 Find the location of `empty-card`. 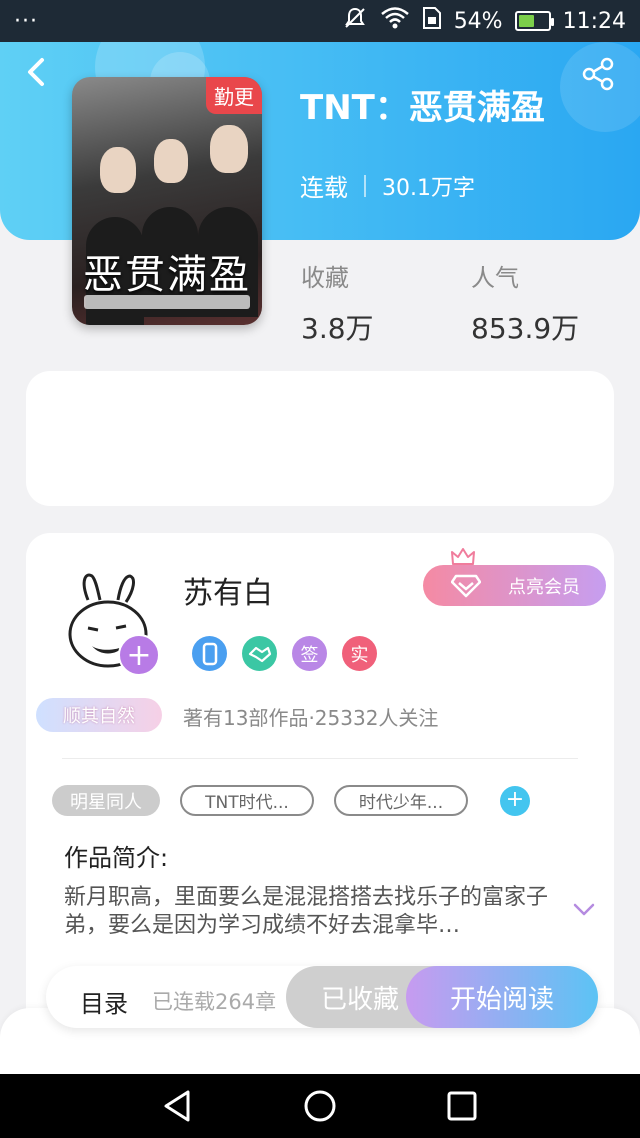

empty-card is located at coordinates (320, 438).